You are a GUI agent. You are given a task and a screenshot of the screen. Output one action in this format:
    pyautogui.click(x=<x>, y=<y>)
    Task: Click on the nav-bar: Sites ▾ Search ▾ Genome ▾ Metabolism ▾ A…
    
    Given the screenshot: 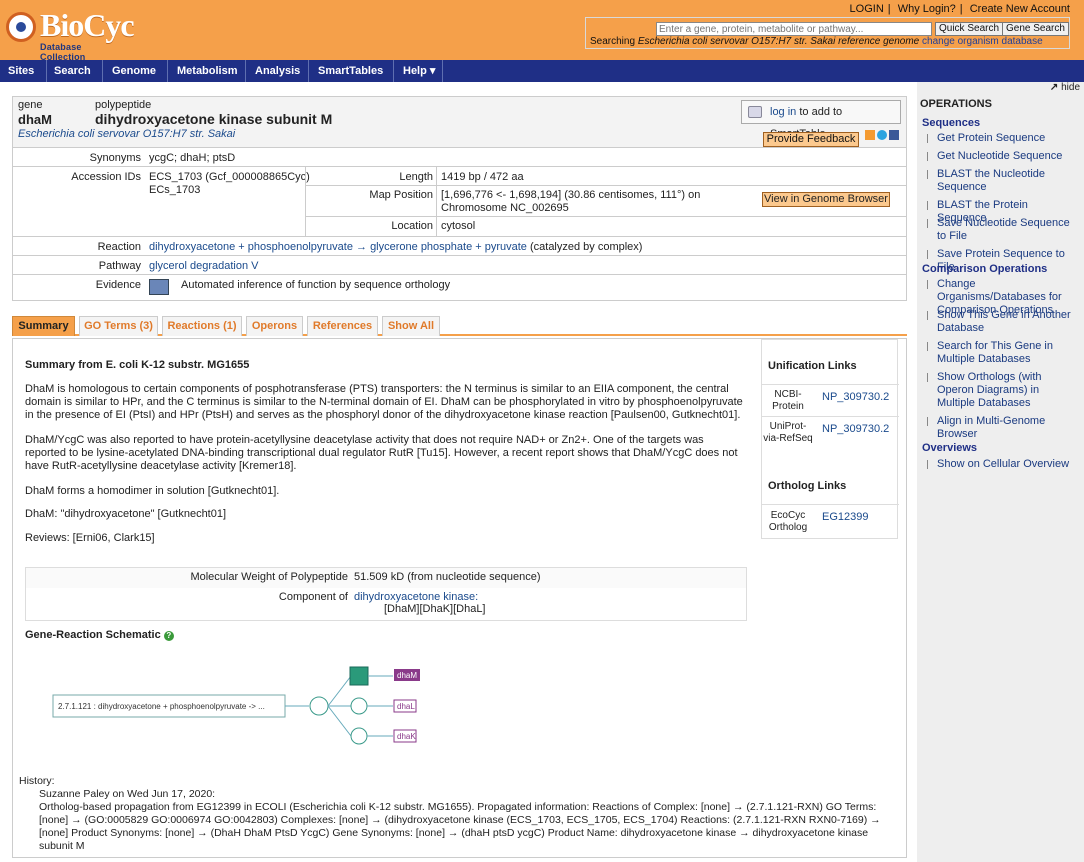 What is the action you would take?
    pyautogui.click(x=542, y=79)
    